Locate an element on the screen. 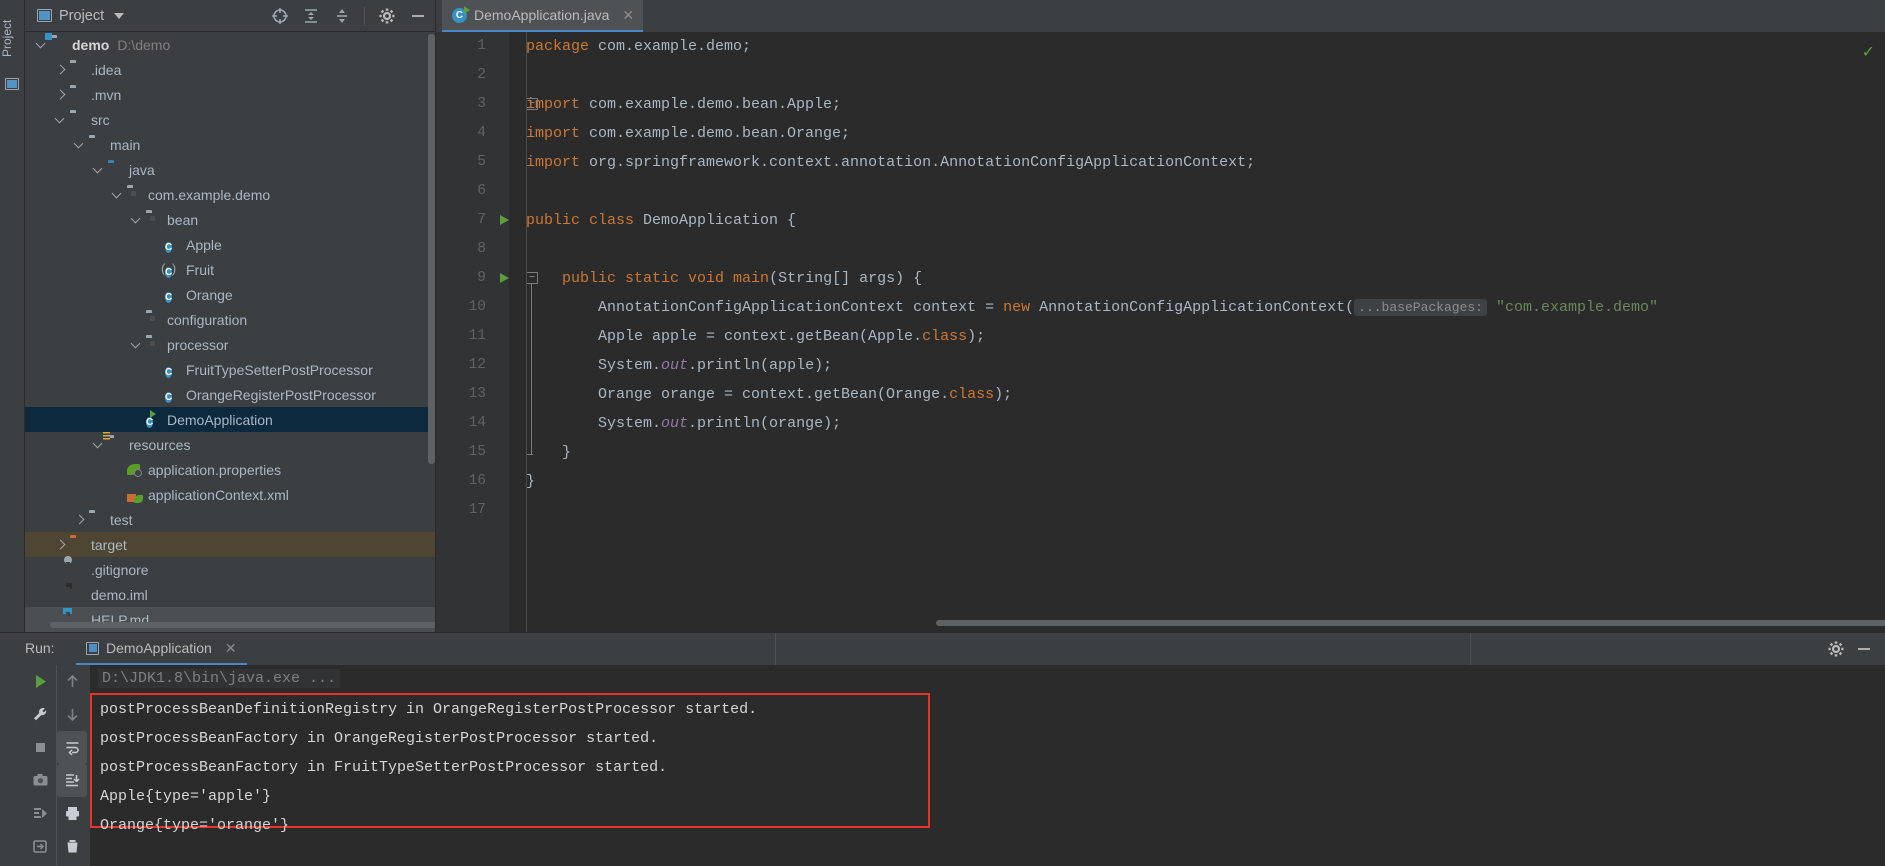 The image size is (1885, 866). expand-all-icon is located at coordinates (311, 16).